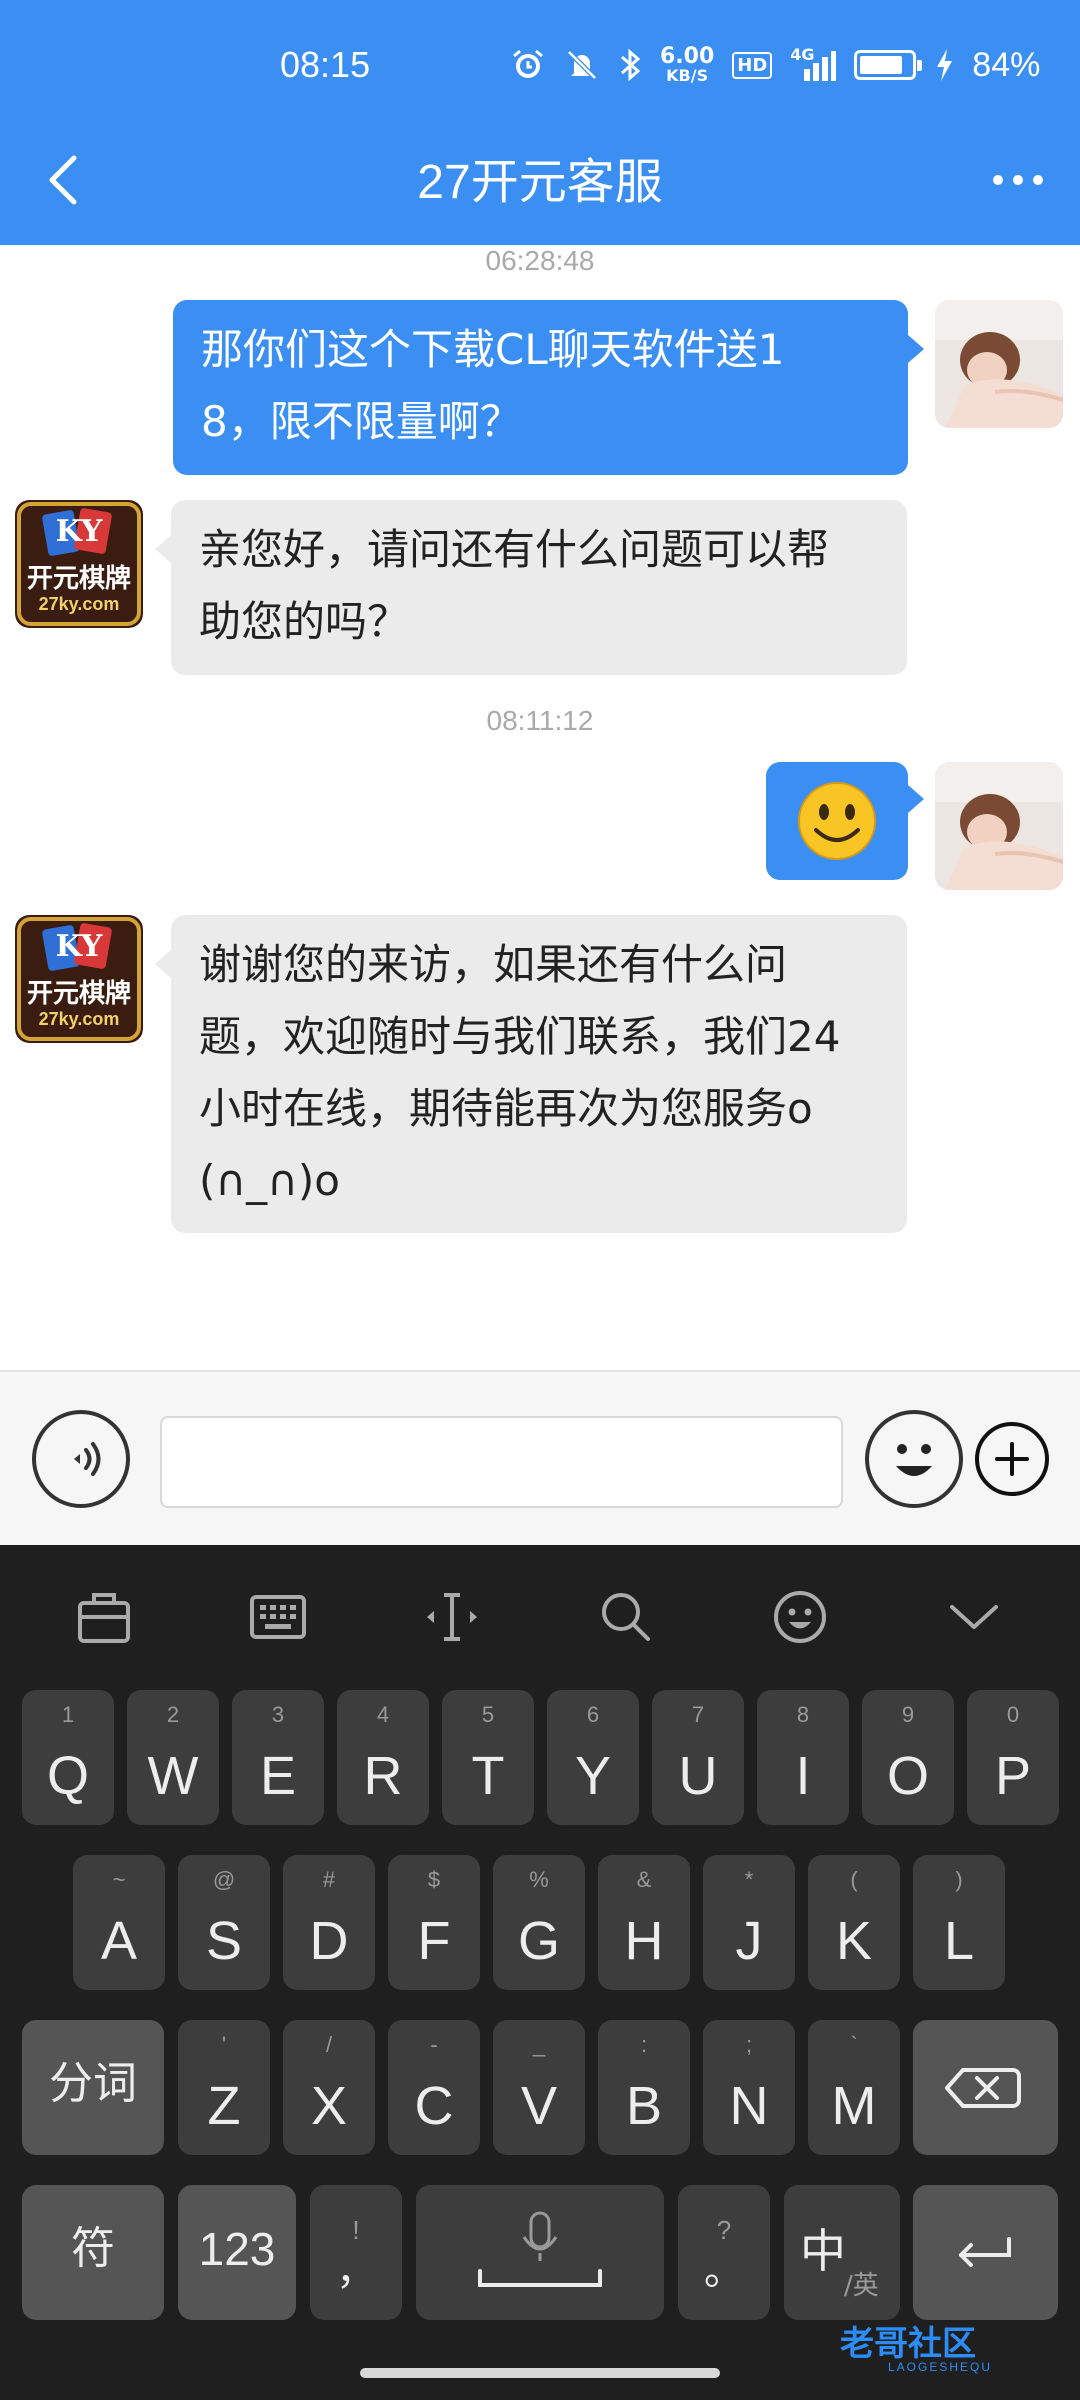  What do you see at coordinates (540, 260) in the screenshot?
I see `timestamp: 06:28:48` at bounding box center [540, 260].